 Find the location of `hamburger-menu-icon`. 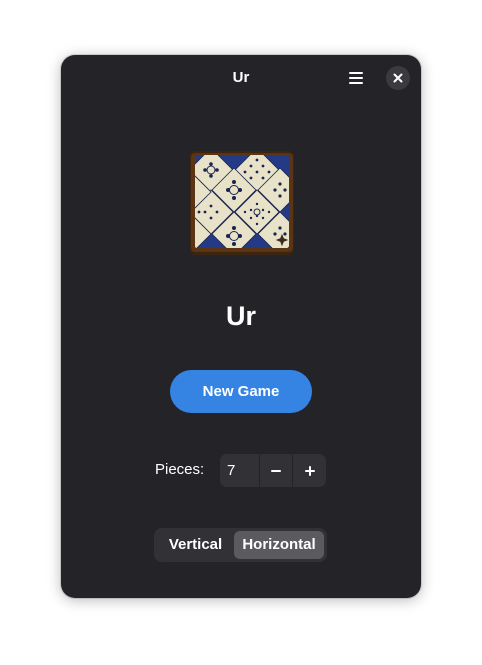

hamburger-menu-icon is located at coordinates (356, 78).